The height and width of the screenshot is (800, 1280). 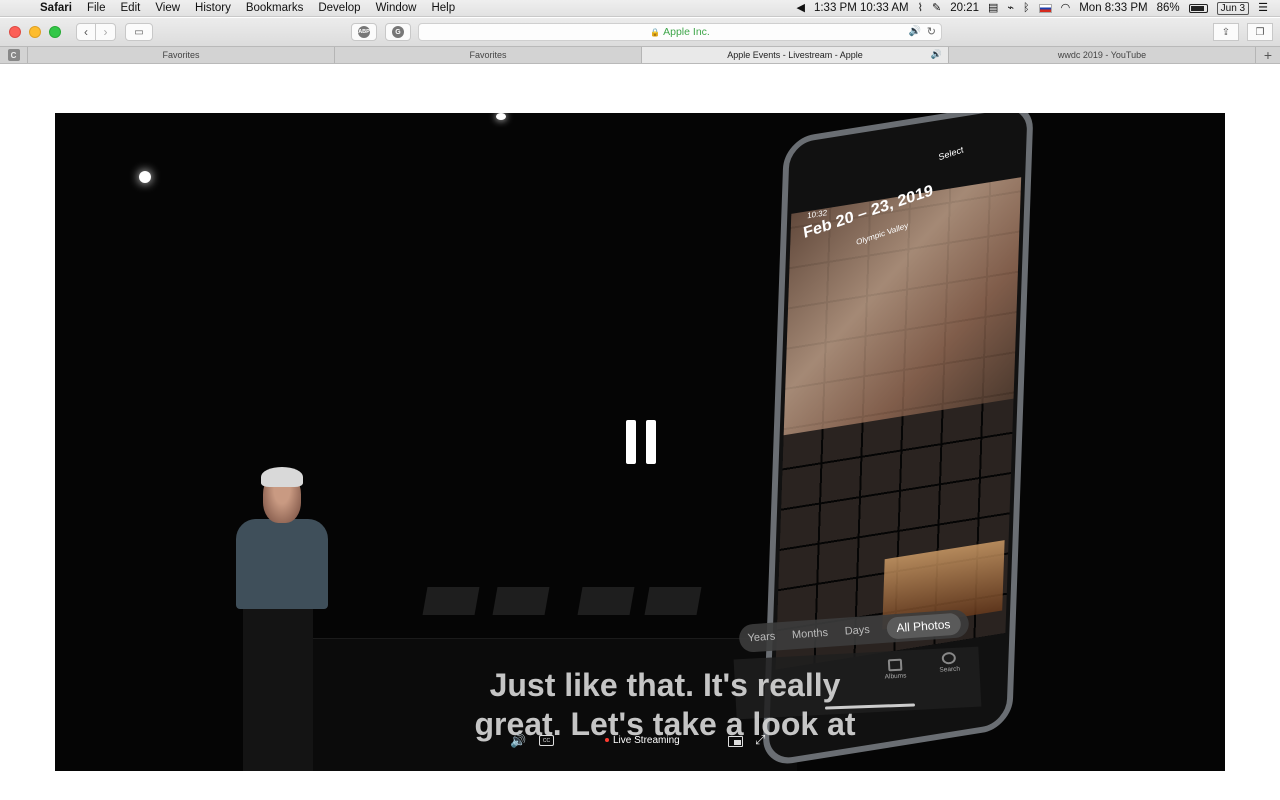 I want to click on sidebar-toggle-button: ▭, so click(x=139, y=32).